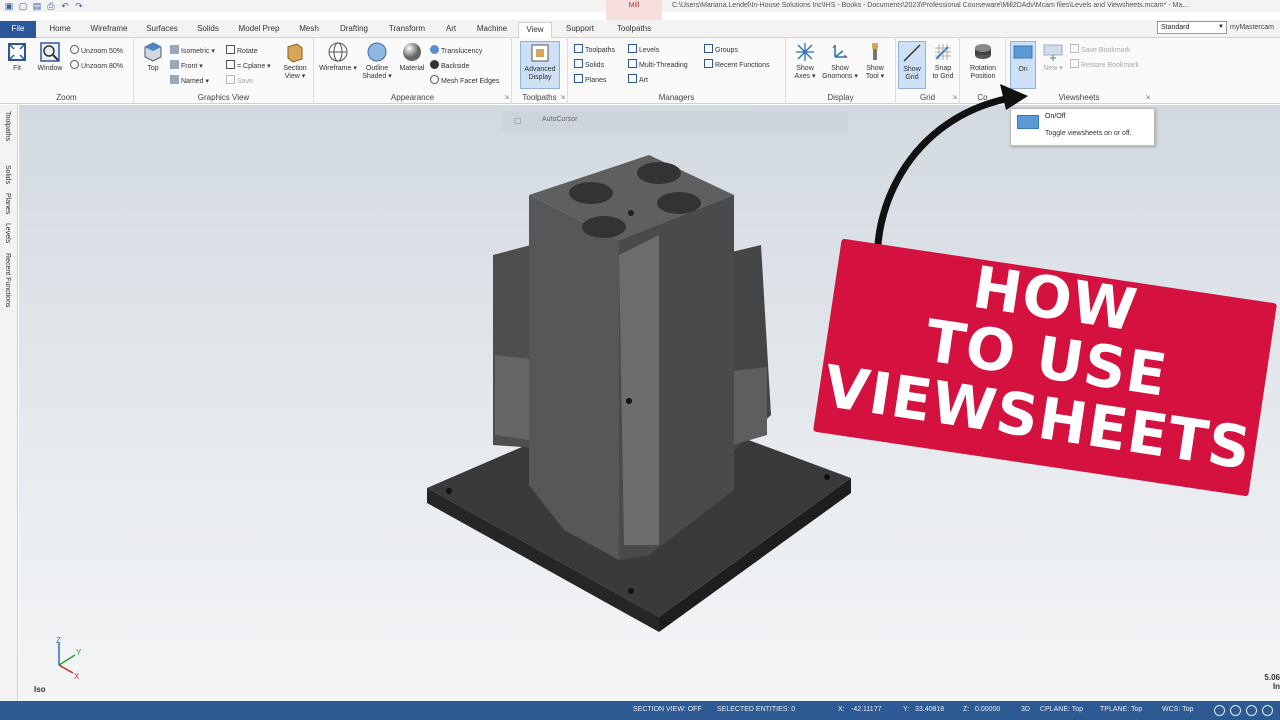 The image size is (1280, 720). I want to click on show-gnomons-label: Show, so click(840, 68).